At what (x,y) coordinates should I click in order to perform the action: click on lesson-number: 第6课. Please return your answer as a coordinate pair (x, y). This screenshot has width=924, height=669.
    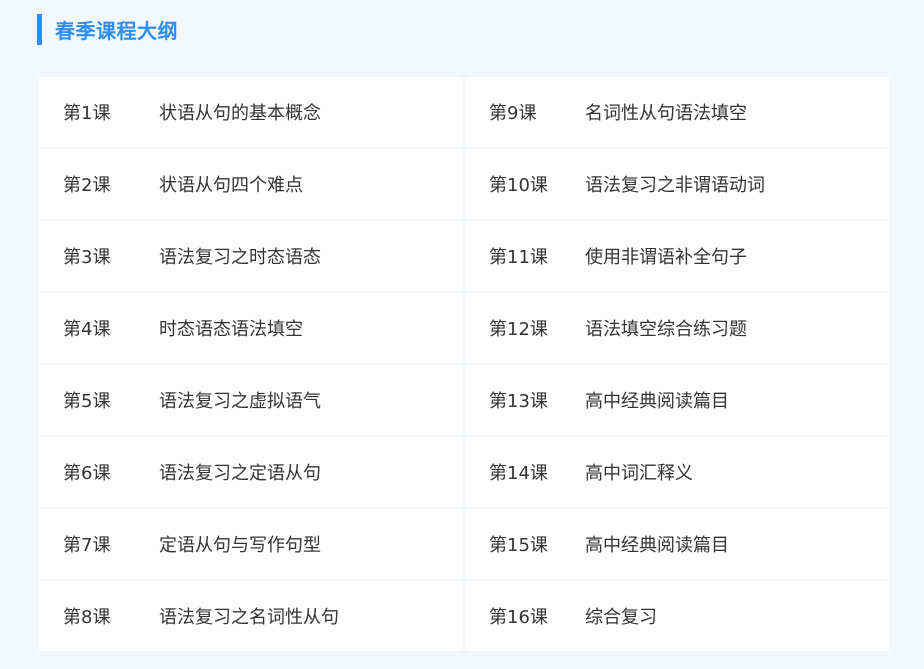
    Looking at the image, I should click on (87, 473).